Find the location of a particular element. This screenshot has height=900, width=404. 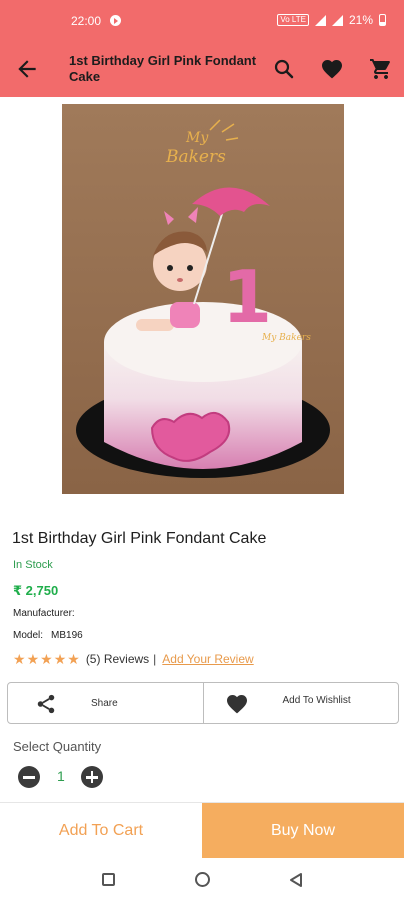

reviews-count: (5) Reviews is located at coordinates (117, 659).